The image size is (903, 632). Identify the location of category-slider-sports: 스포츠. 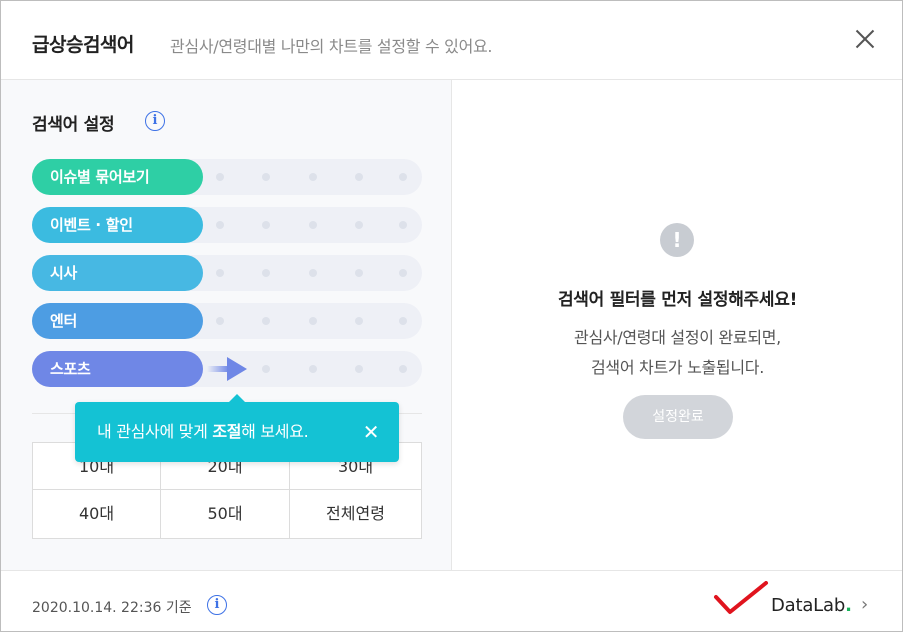
(227, 369).